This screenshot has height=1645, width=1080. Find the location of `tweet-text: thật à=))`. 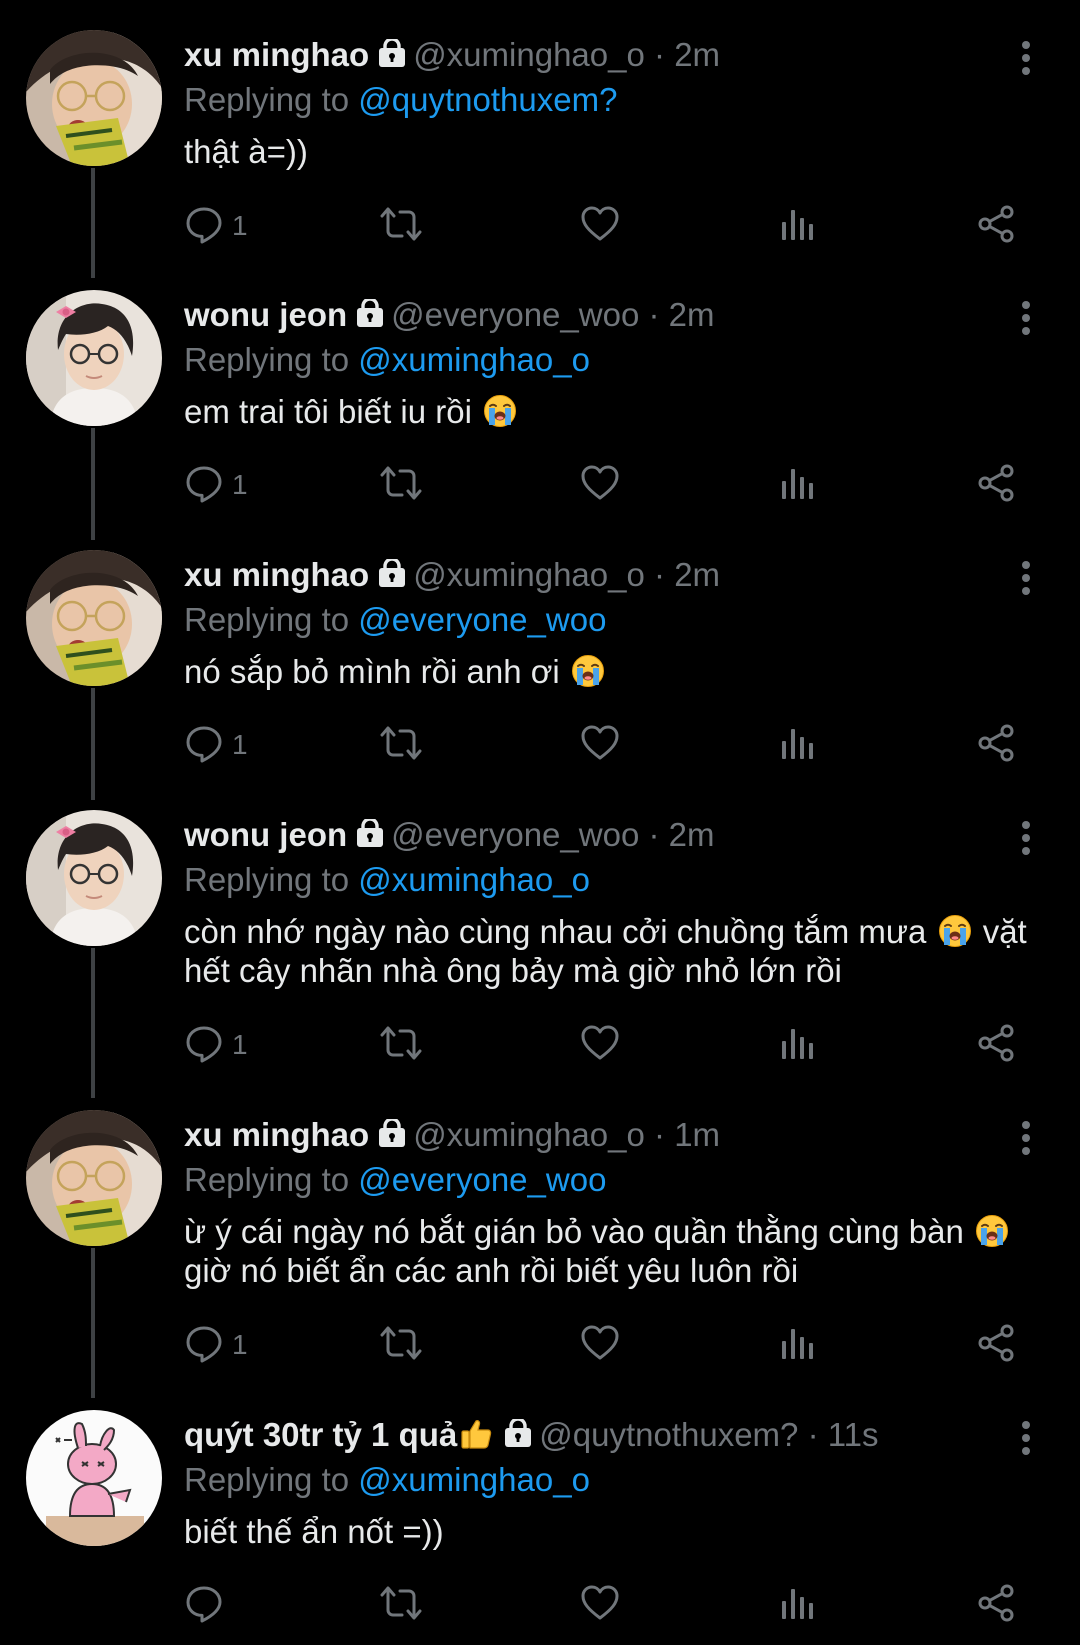

tweet-text: thật à=)) is located at coordinates (609, 151).